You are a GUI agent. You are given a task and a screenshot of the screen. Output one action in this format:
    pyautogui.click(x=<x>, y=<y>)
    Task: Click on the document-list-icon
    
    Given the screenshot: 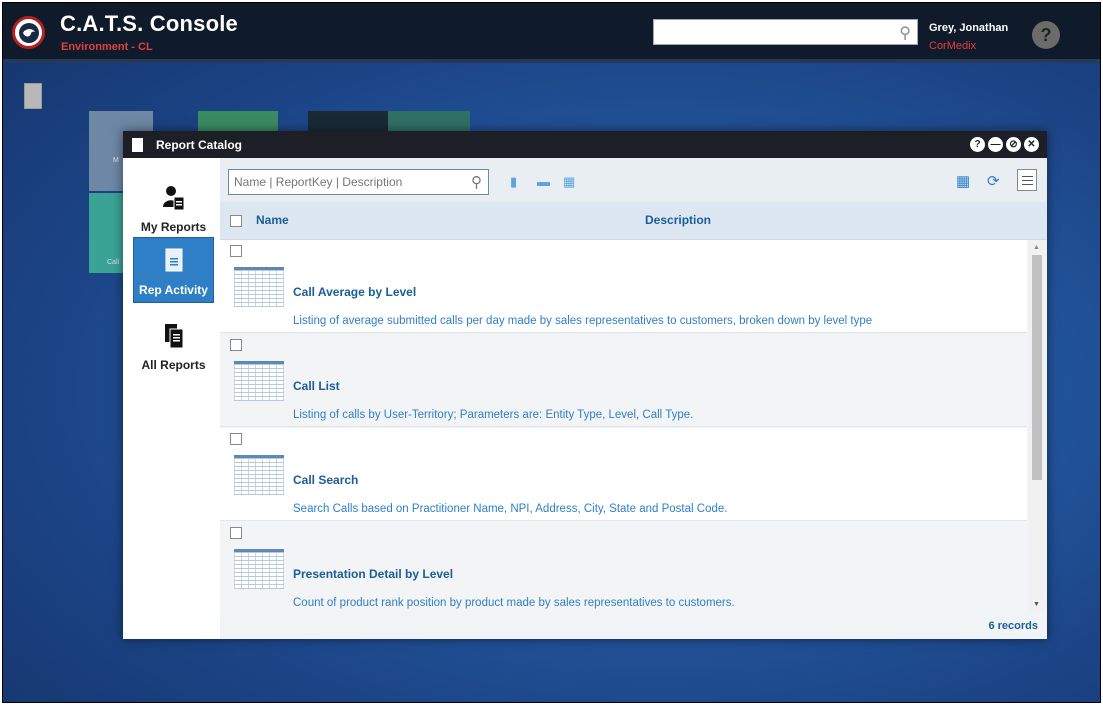 What is the action you would take?
    pyautogui.click(x=174, y=262)
    